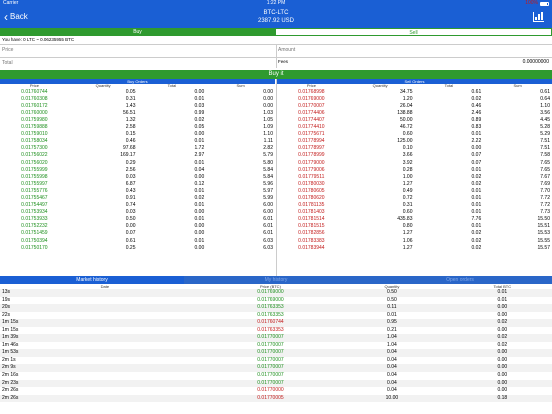  What do you see at coordinates (406, 91) in the screenshot?
I see `order-quantity: 34.75` at bounding box center [406, 91].